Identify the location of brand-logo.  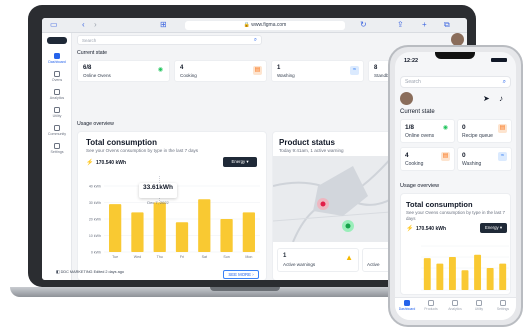
(57, 40).